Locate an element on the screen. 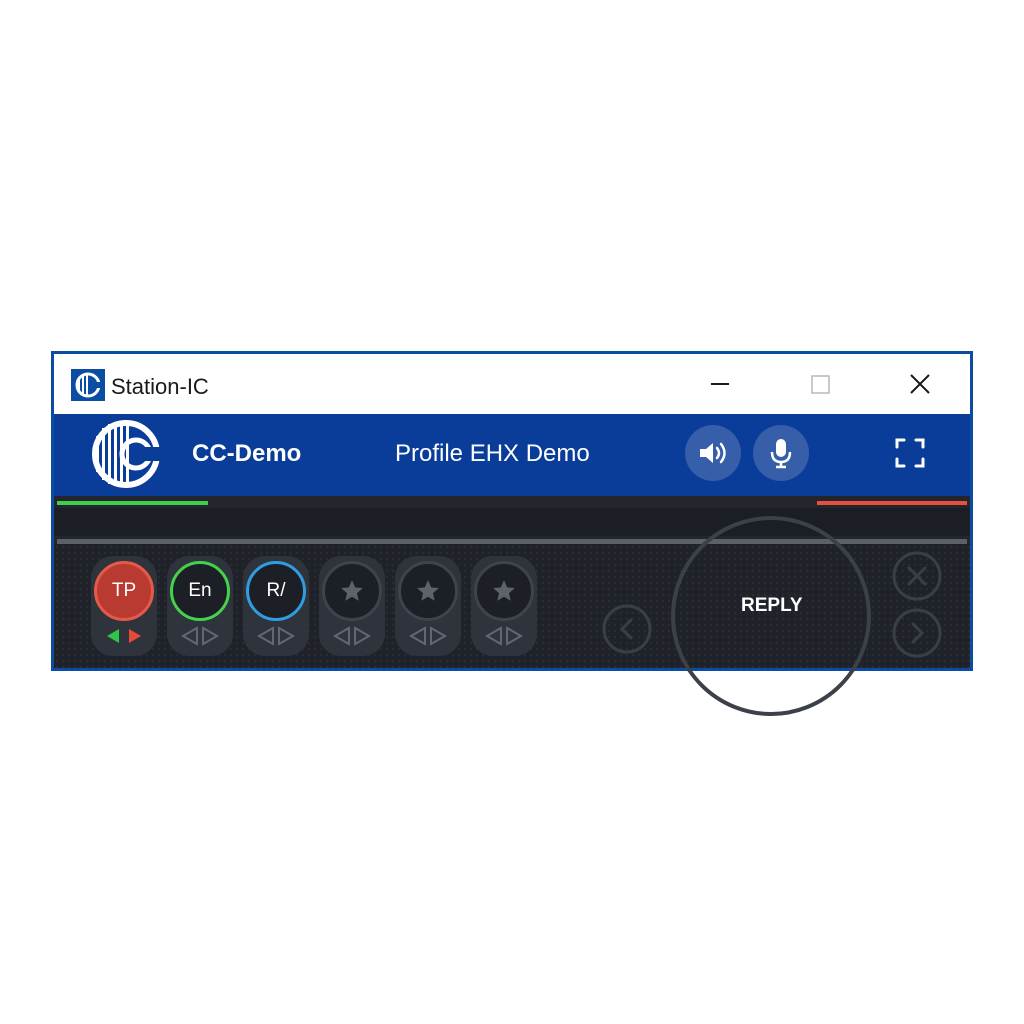 The image size is (1024, 1024). key-r: R/ is located at coordinates (276, 606).